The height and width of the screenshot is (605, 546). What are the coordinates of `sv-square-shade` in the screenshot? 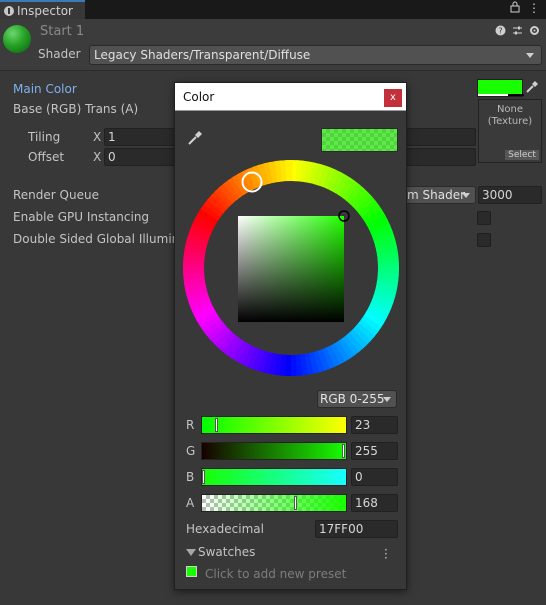 It's located at (291, 269).